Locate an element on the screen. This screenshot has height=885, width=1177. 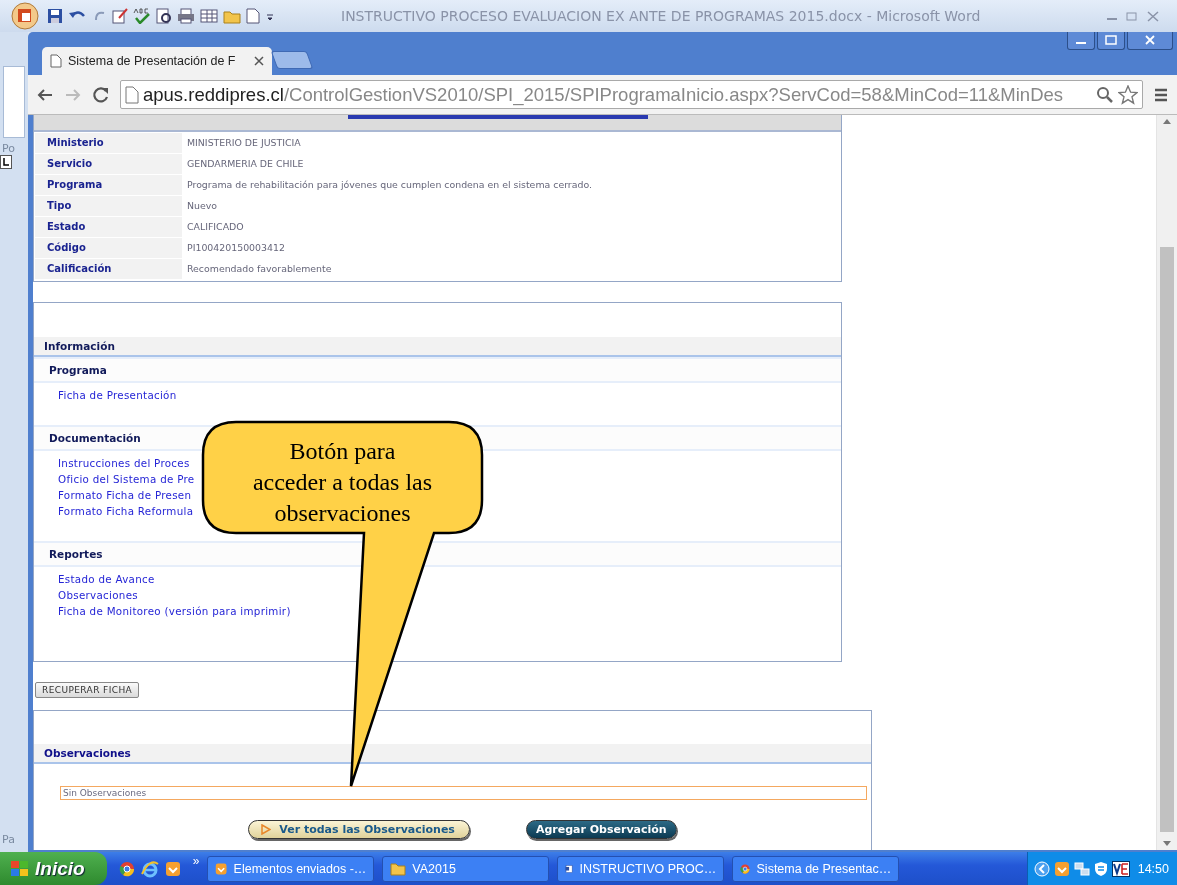
maximize-button is located at coordinates (1111, 41).